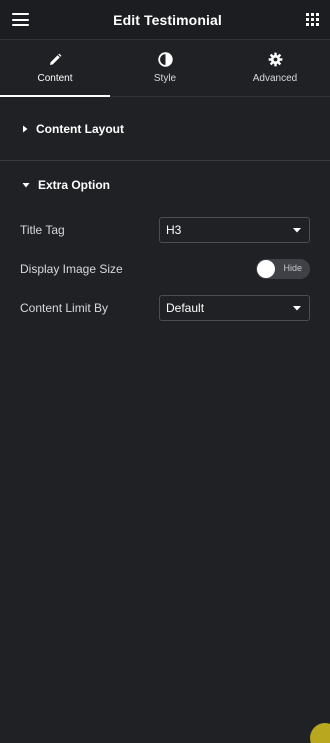  I want to click on gear-icon, so click(275, 59).